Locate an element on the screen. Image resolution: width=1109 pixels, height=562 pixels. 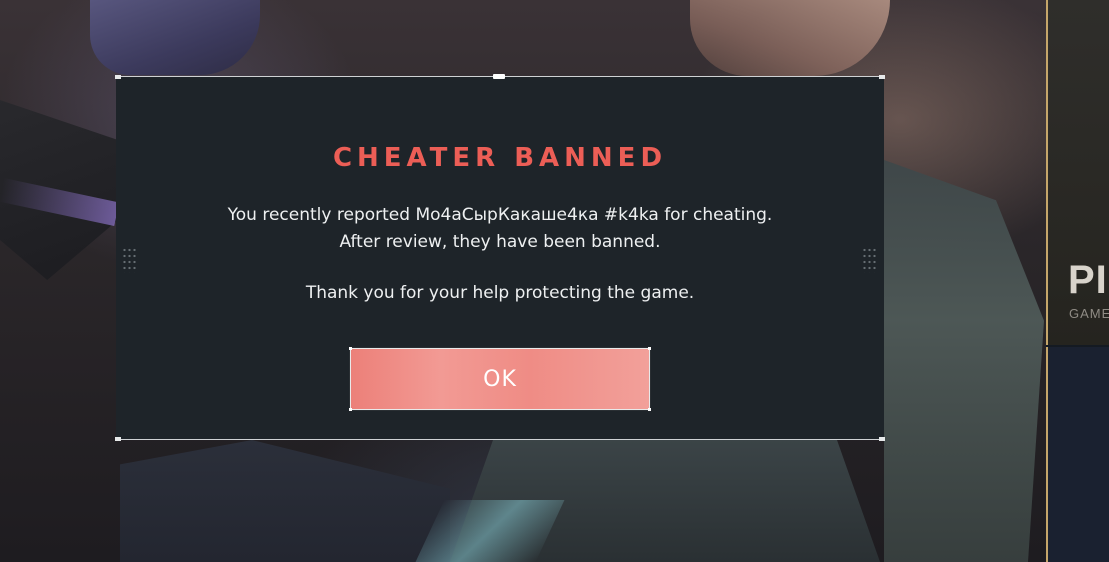
side-card-subheading: GAME is located at coordinates (1089, 313).